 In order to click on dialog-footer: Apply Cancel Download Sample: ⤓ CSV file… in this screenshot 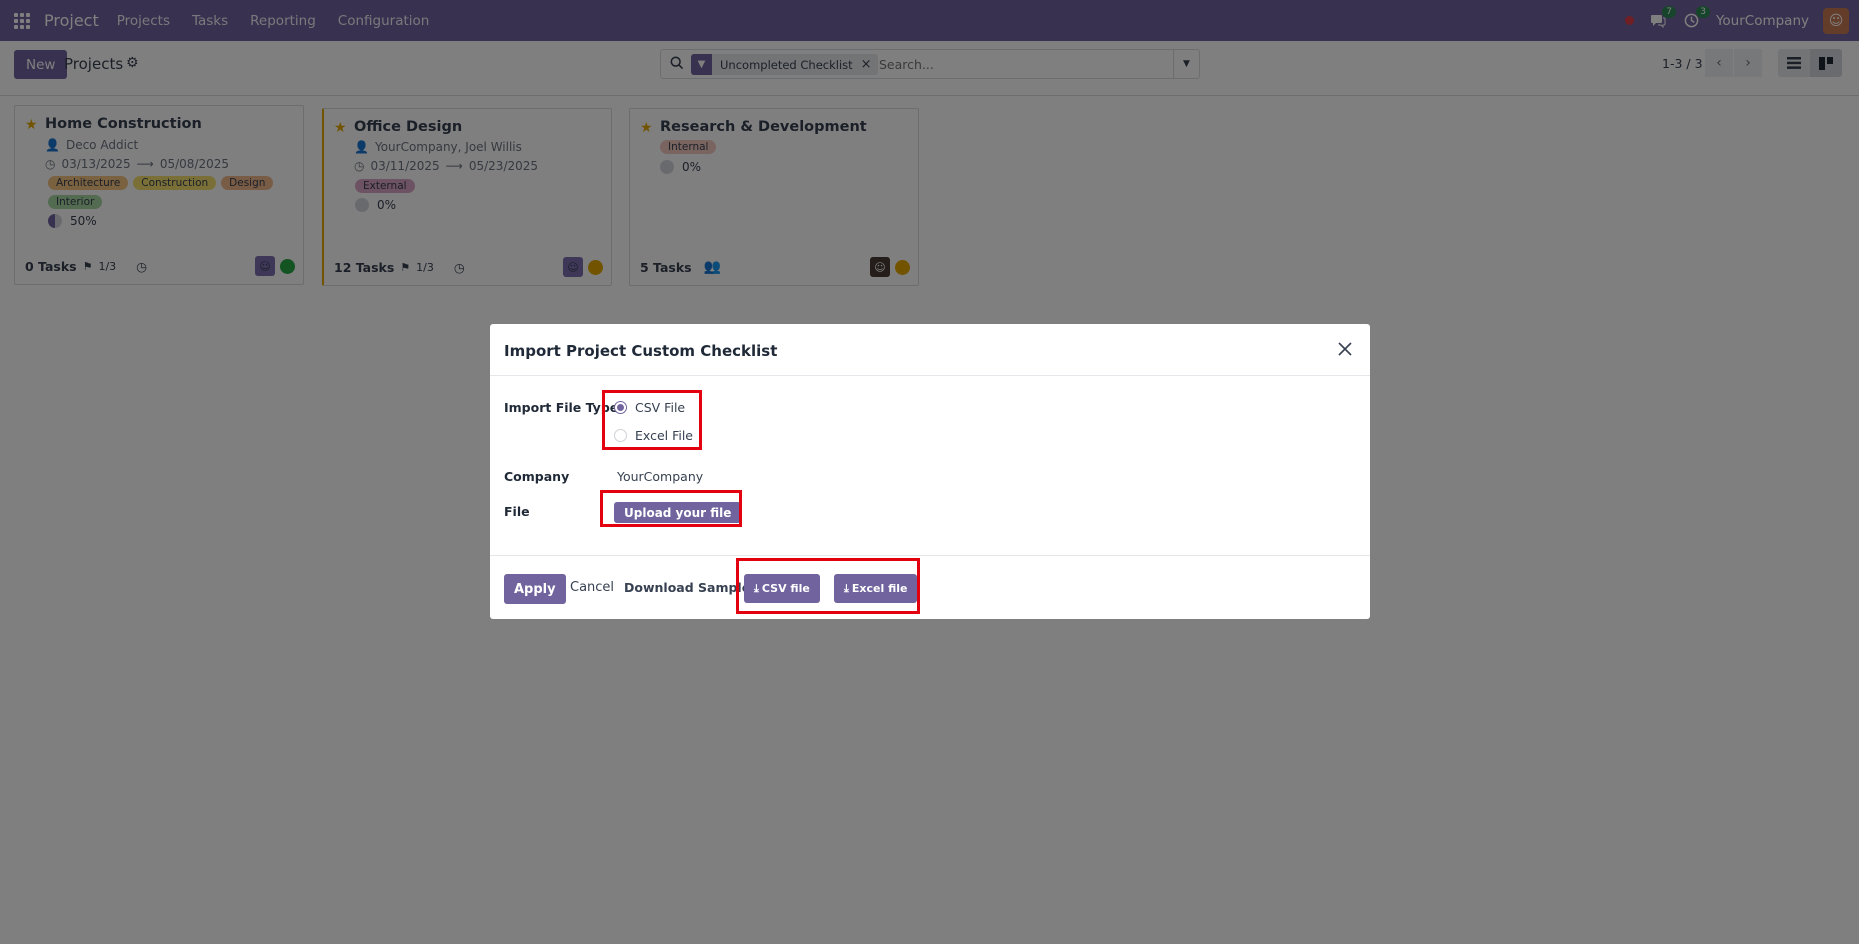, I will do `click(930, 587)`.